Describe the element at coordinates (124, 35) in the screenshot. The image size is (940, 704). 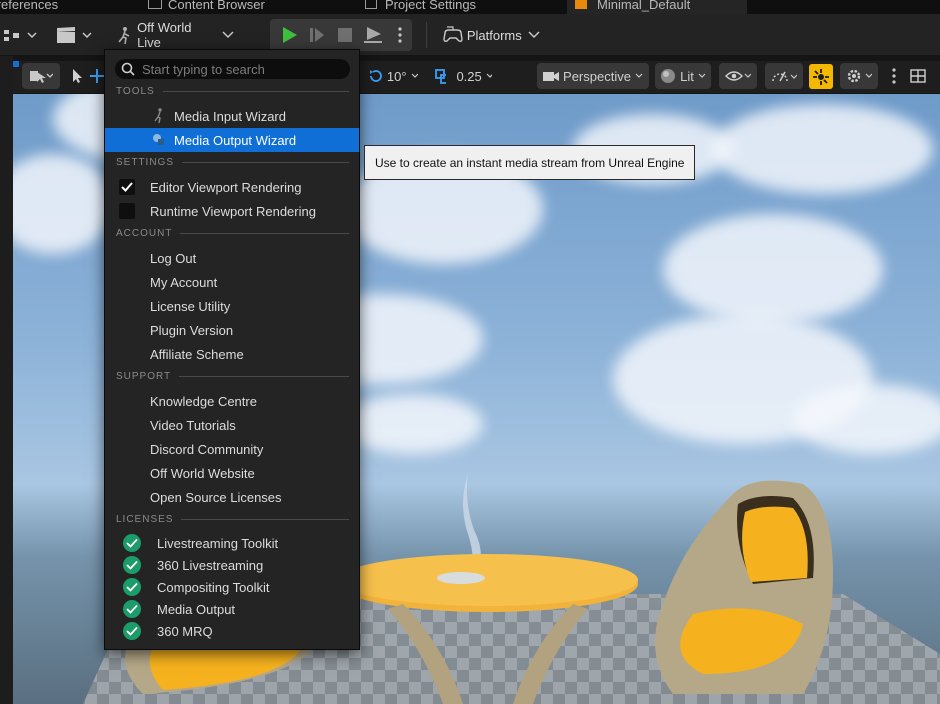
I see `off-world-figure-icon` at that location.